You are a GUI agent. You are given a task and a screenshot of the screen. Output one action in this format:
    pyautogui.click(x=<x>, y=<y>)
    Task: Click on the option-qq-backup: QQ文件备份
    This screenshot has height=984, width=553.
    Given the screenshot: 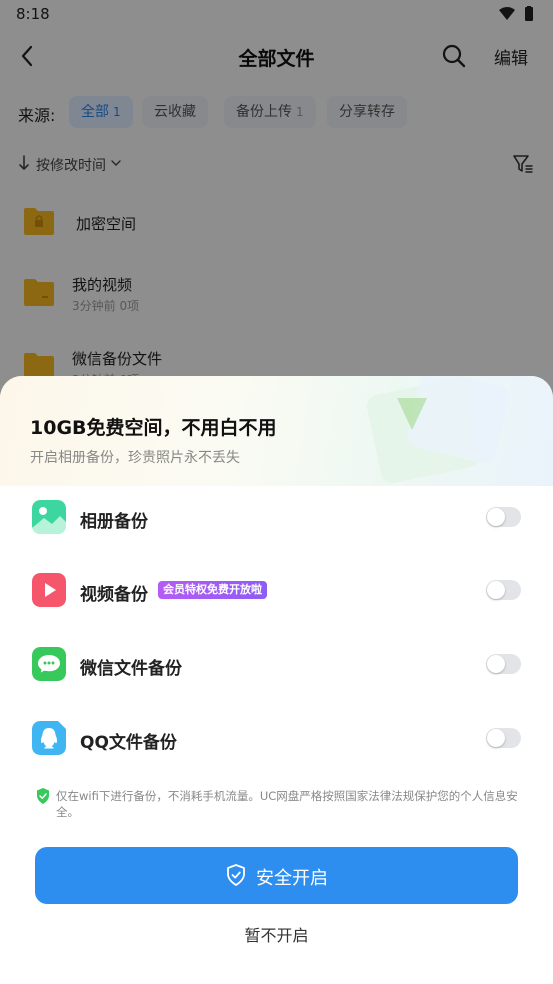 What is the action you would take?
    pyautogui.click(x=276, y=739)
    